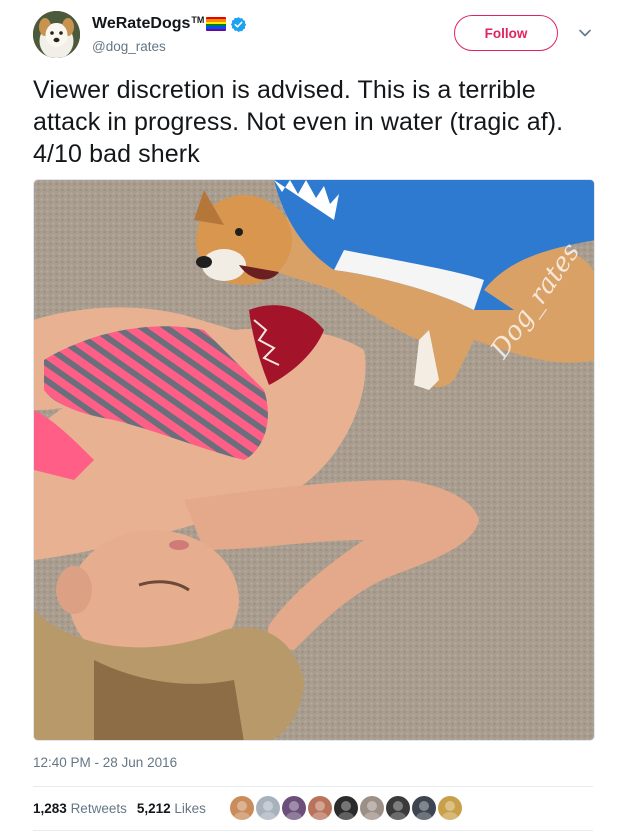  Describe the element at coordinates (171, 808) in the screenshot. I see `likes-stat: 5,212 Likes` at that location.